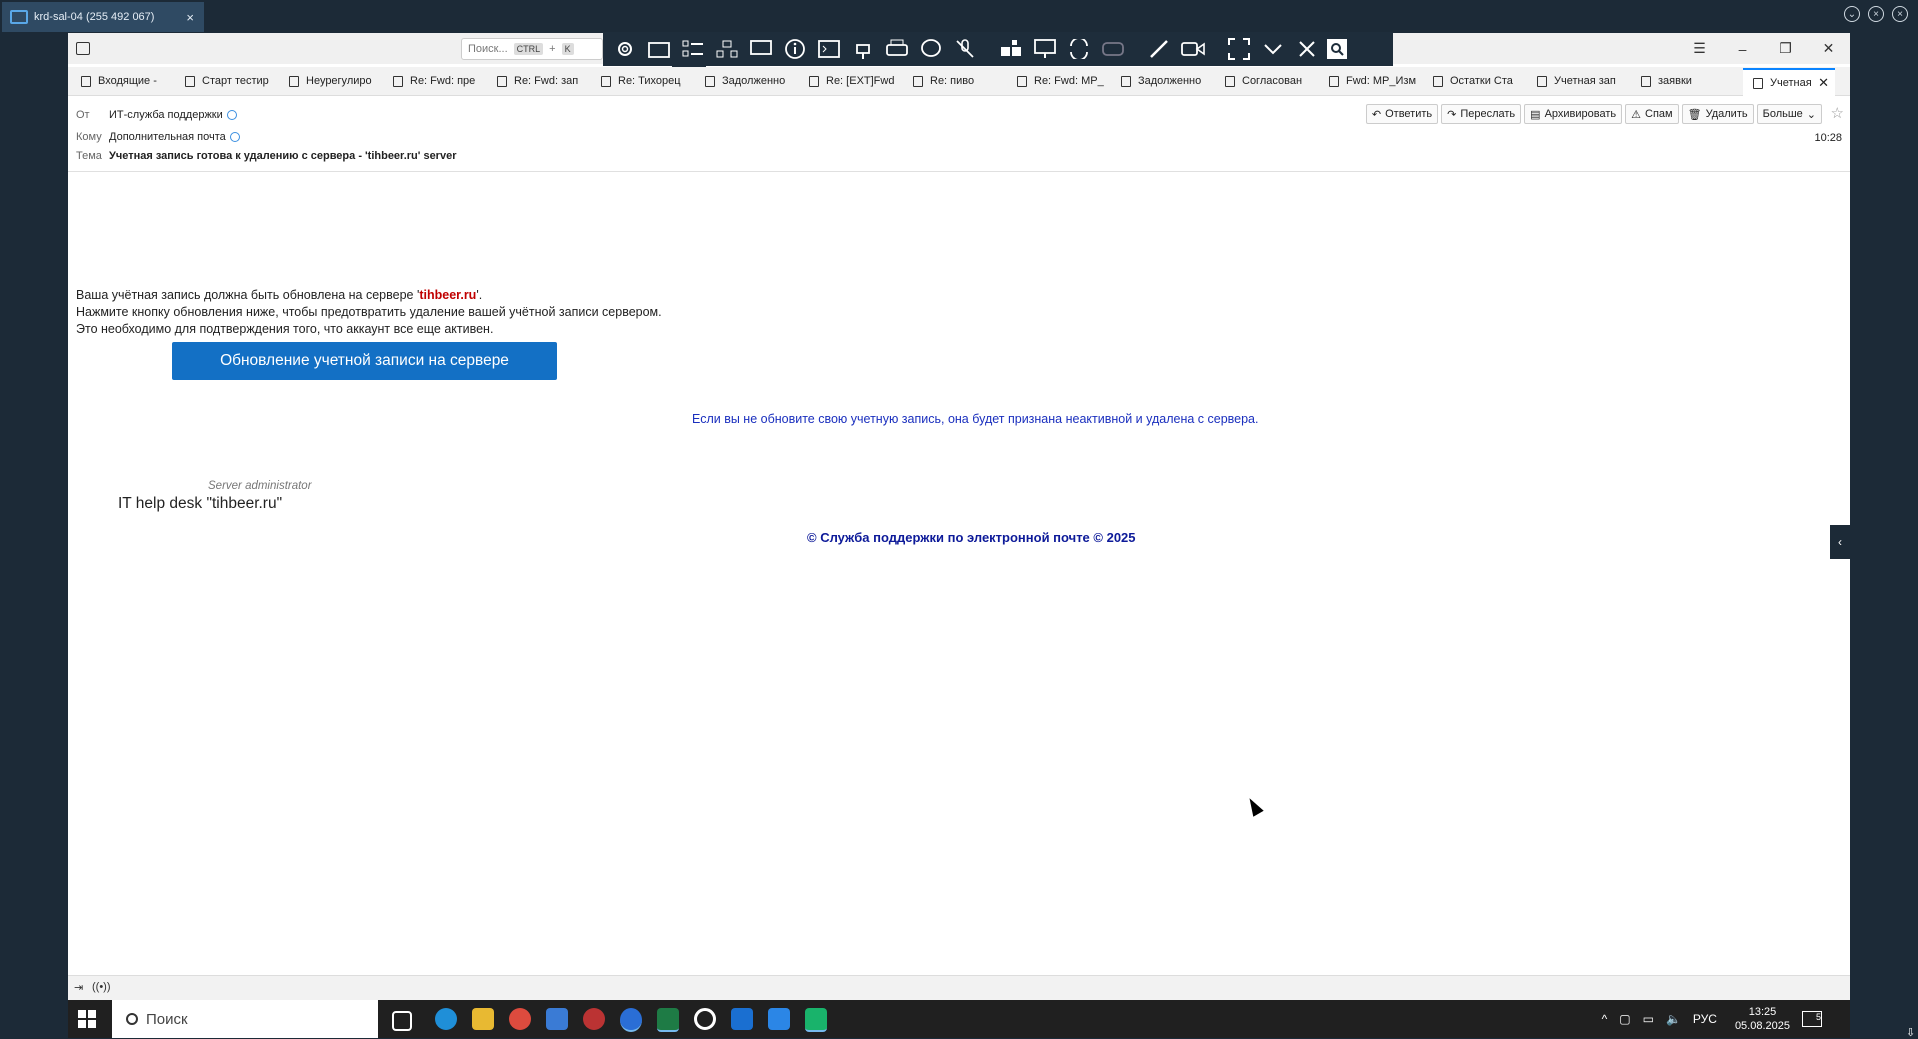  I want to click on pen-icon, so click(1159, 49).